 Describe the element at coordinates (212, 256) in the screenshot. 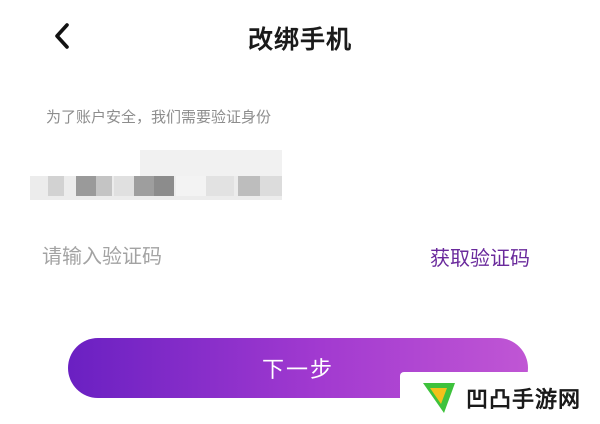

I see `verification-code-input` at that location.